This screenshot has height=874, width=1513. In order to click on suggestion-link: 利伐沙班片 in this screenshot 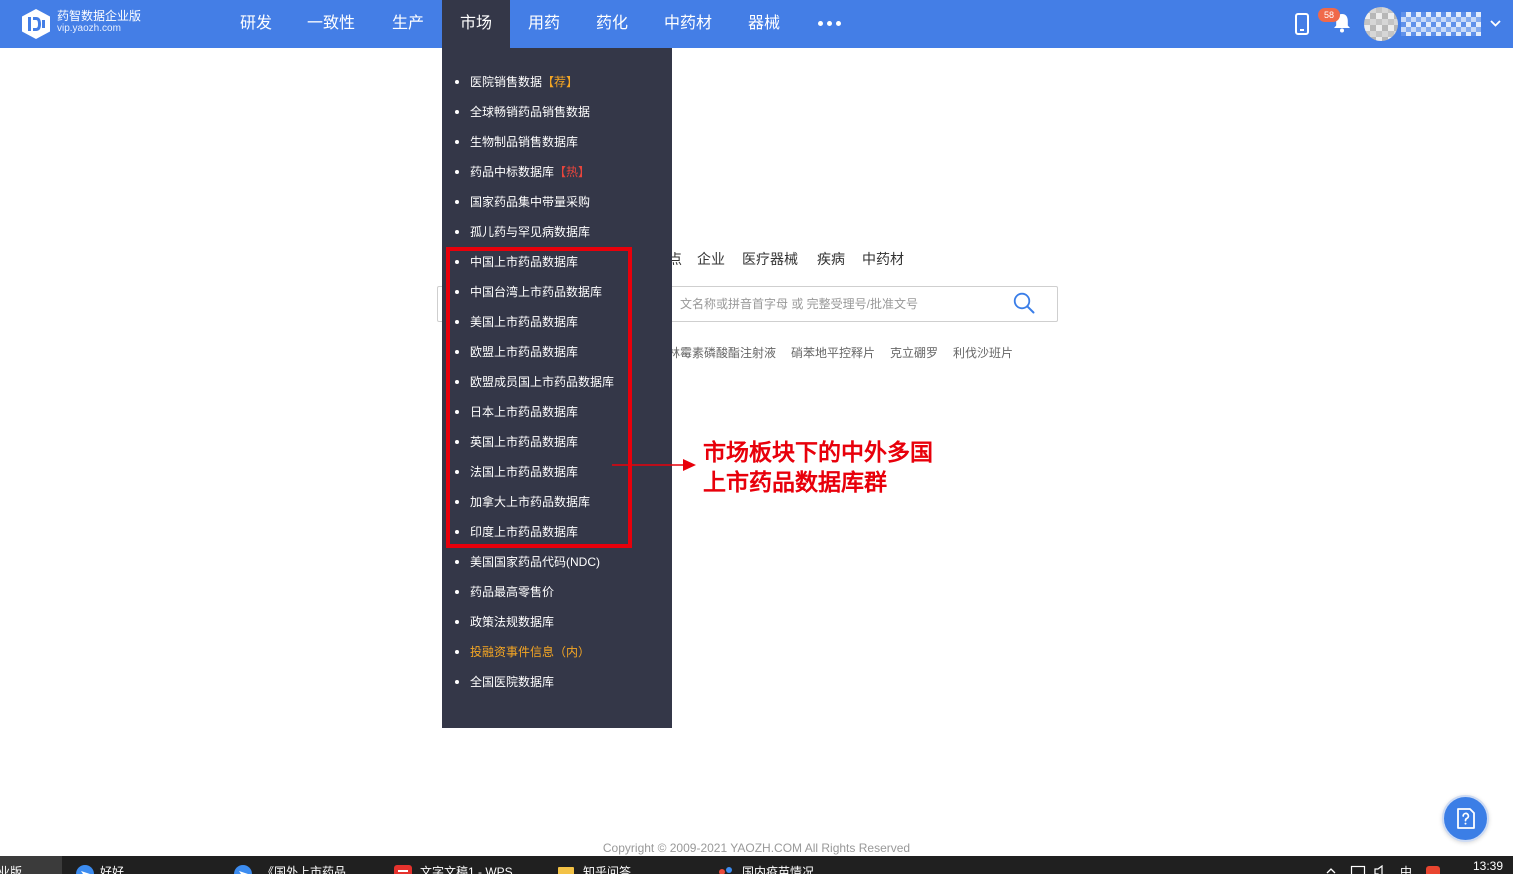, I will do `click(983, 353)`.